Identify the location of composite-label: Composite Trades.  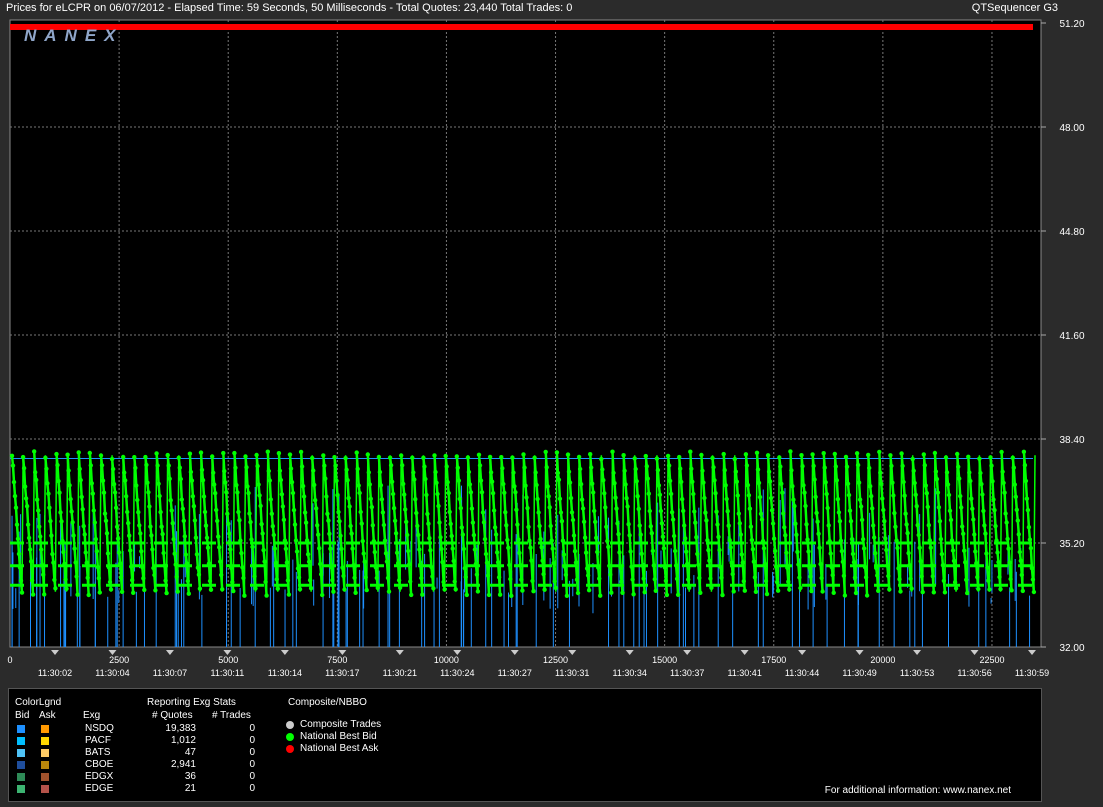
(341, 724).